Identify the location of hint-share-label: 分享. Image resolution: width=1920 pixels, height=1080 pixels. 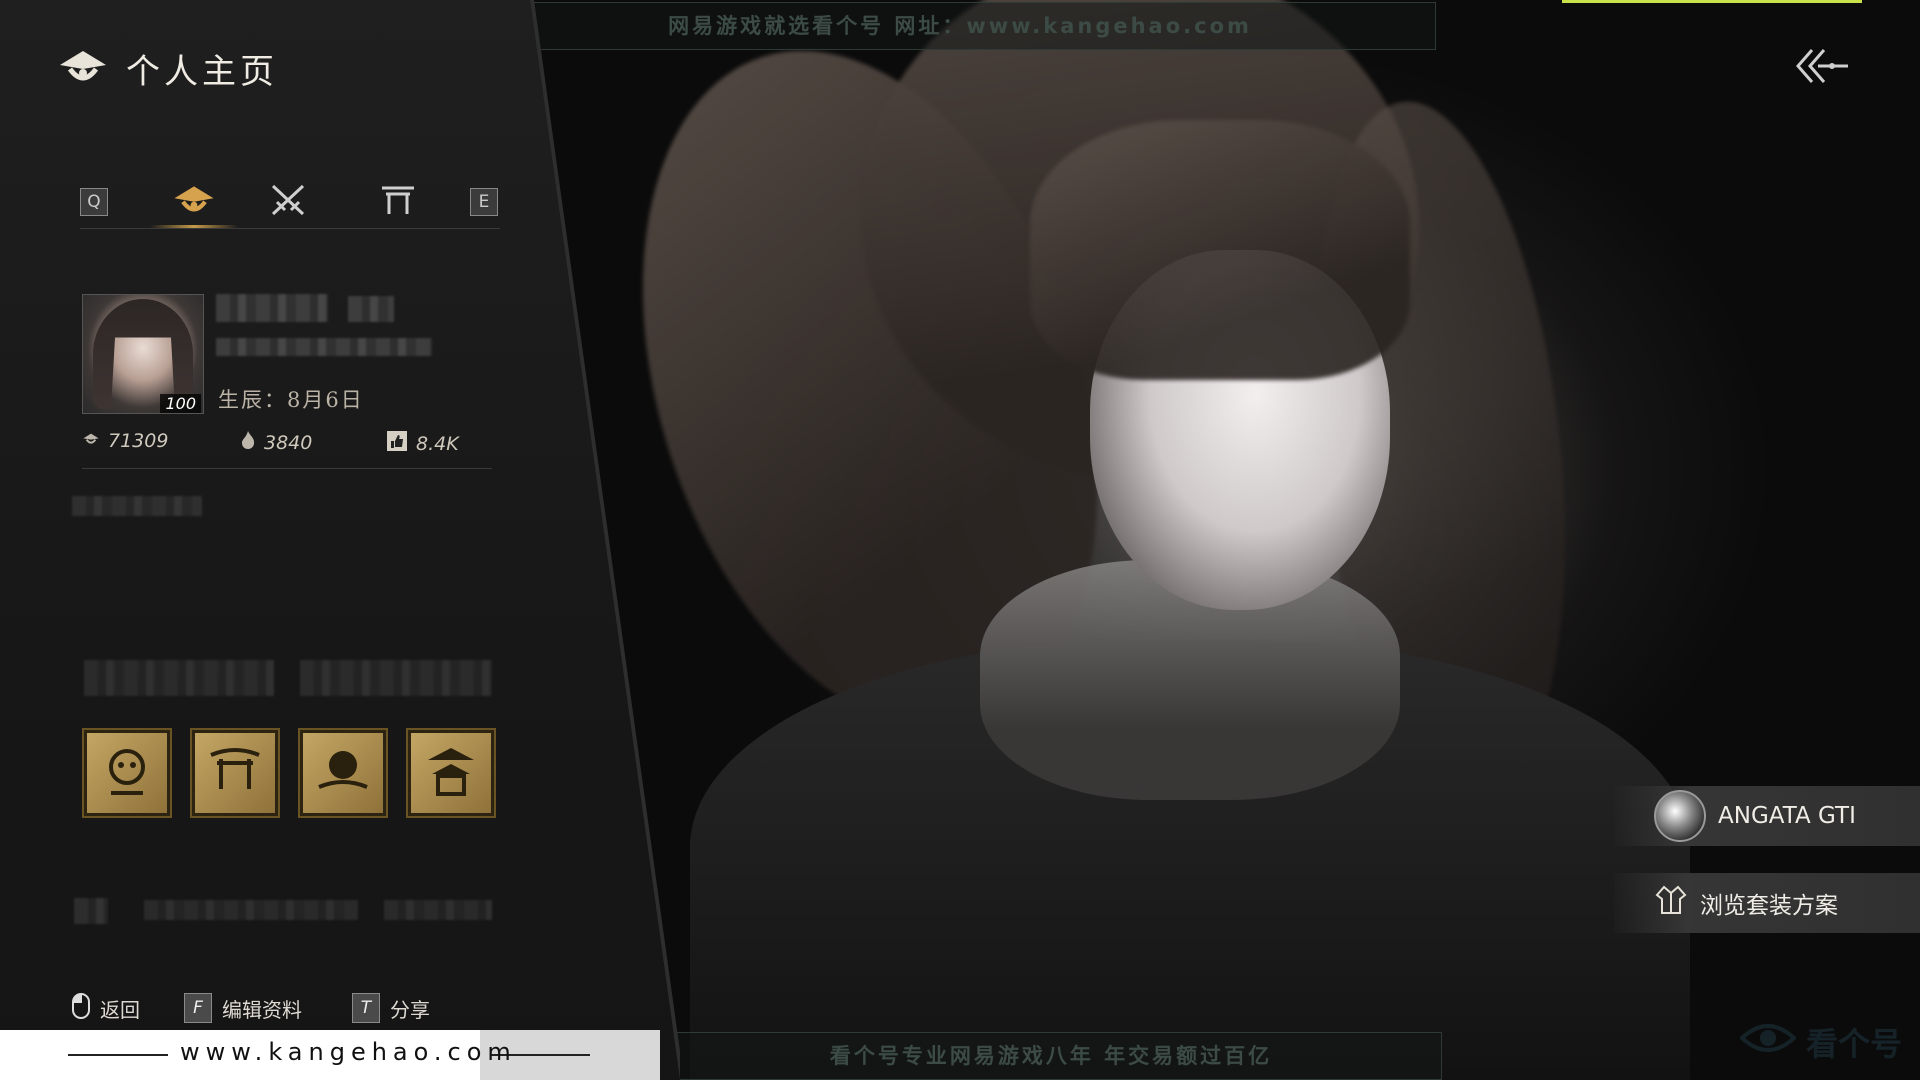
(410, 1009).